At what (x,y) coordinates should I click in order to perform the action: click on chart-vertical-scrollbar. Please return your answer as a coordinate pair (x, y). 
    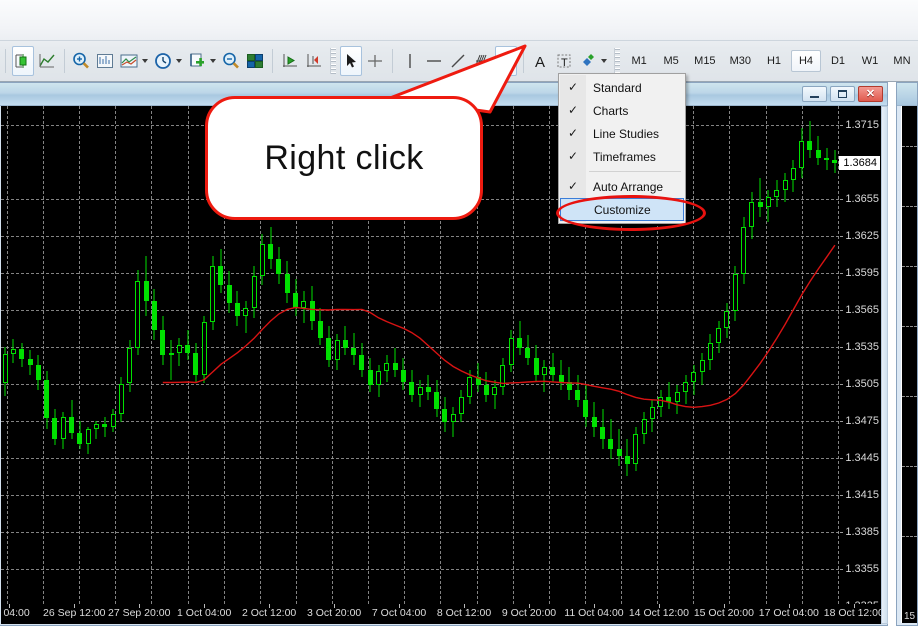
    Looking at the image, I should click on (884, 365).